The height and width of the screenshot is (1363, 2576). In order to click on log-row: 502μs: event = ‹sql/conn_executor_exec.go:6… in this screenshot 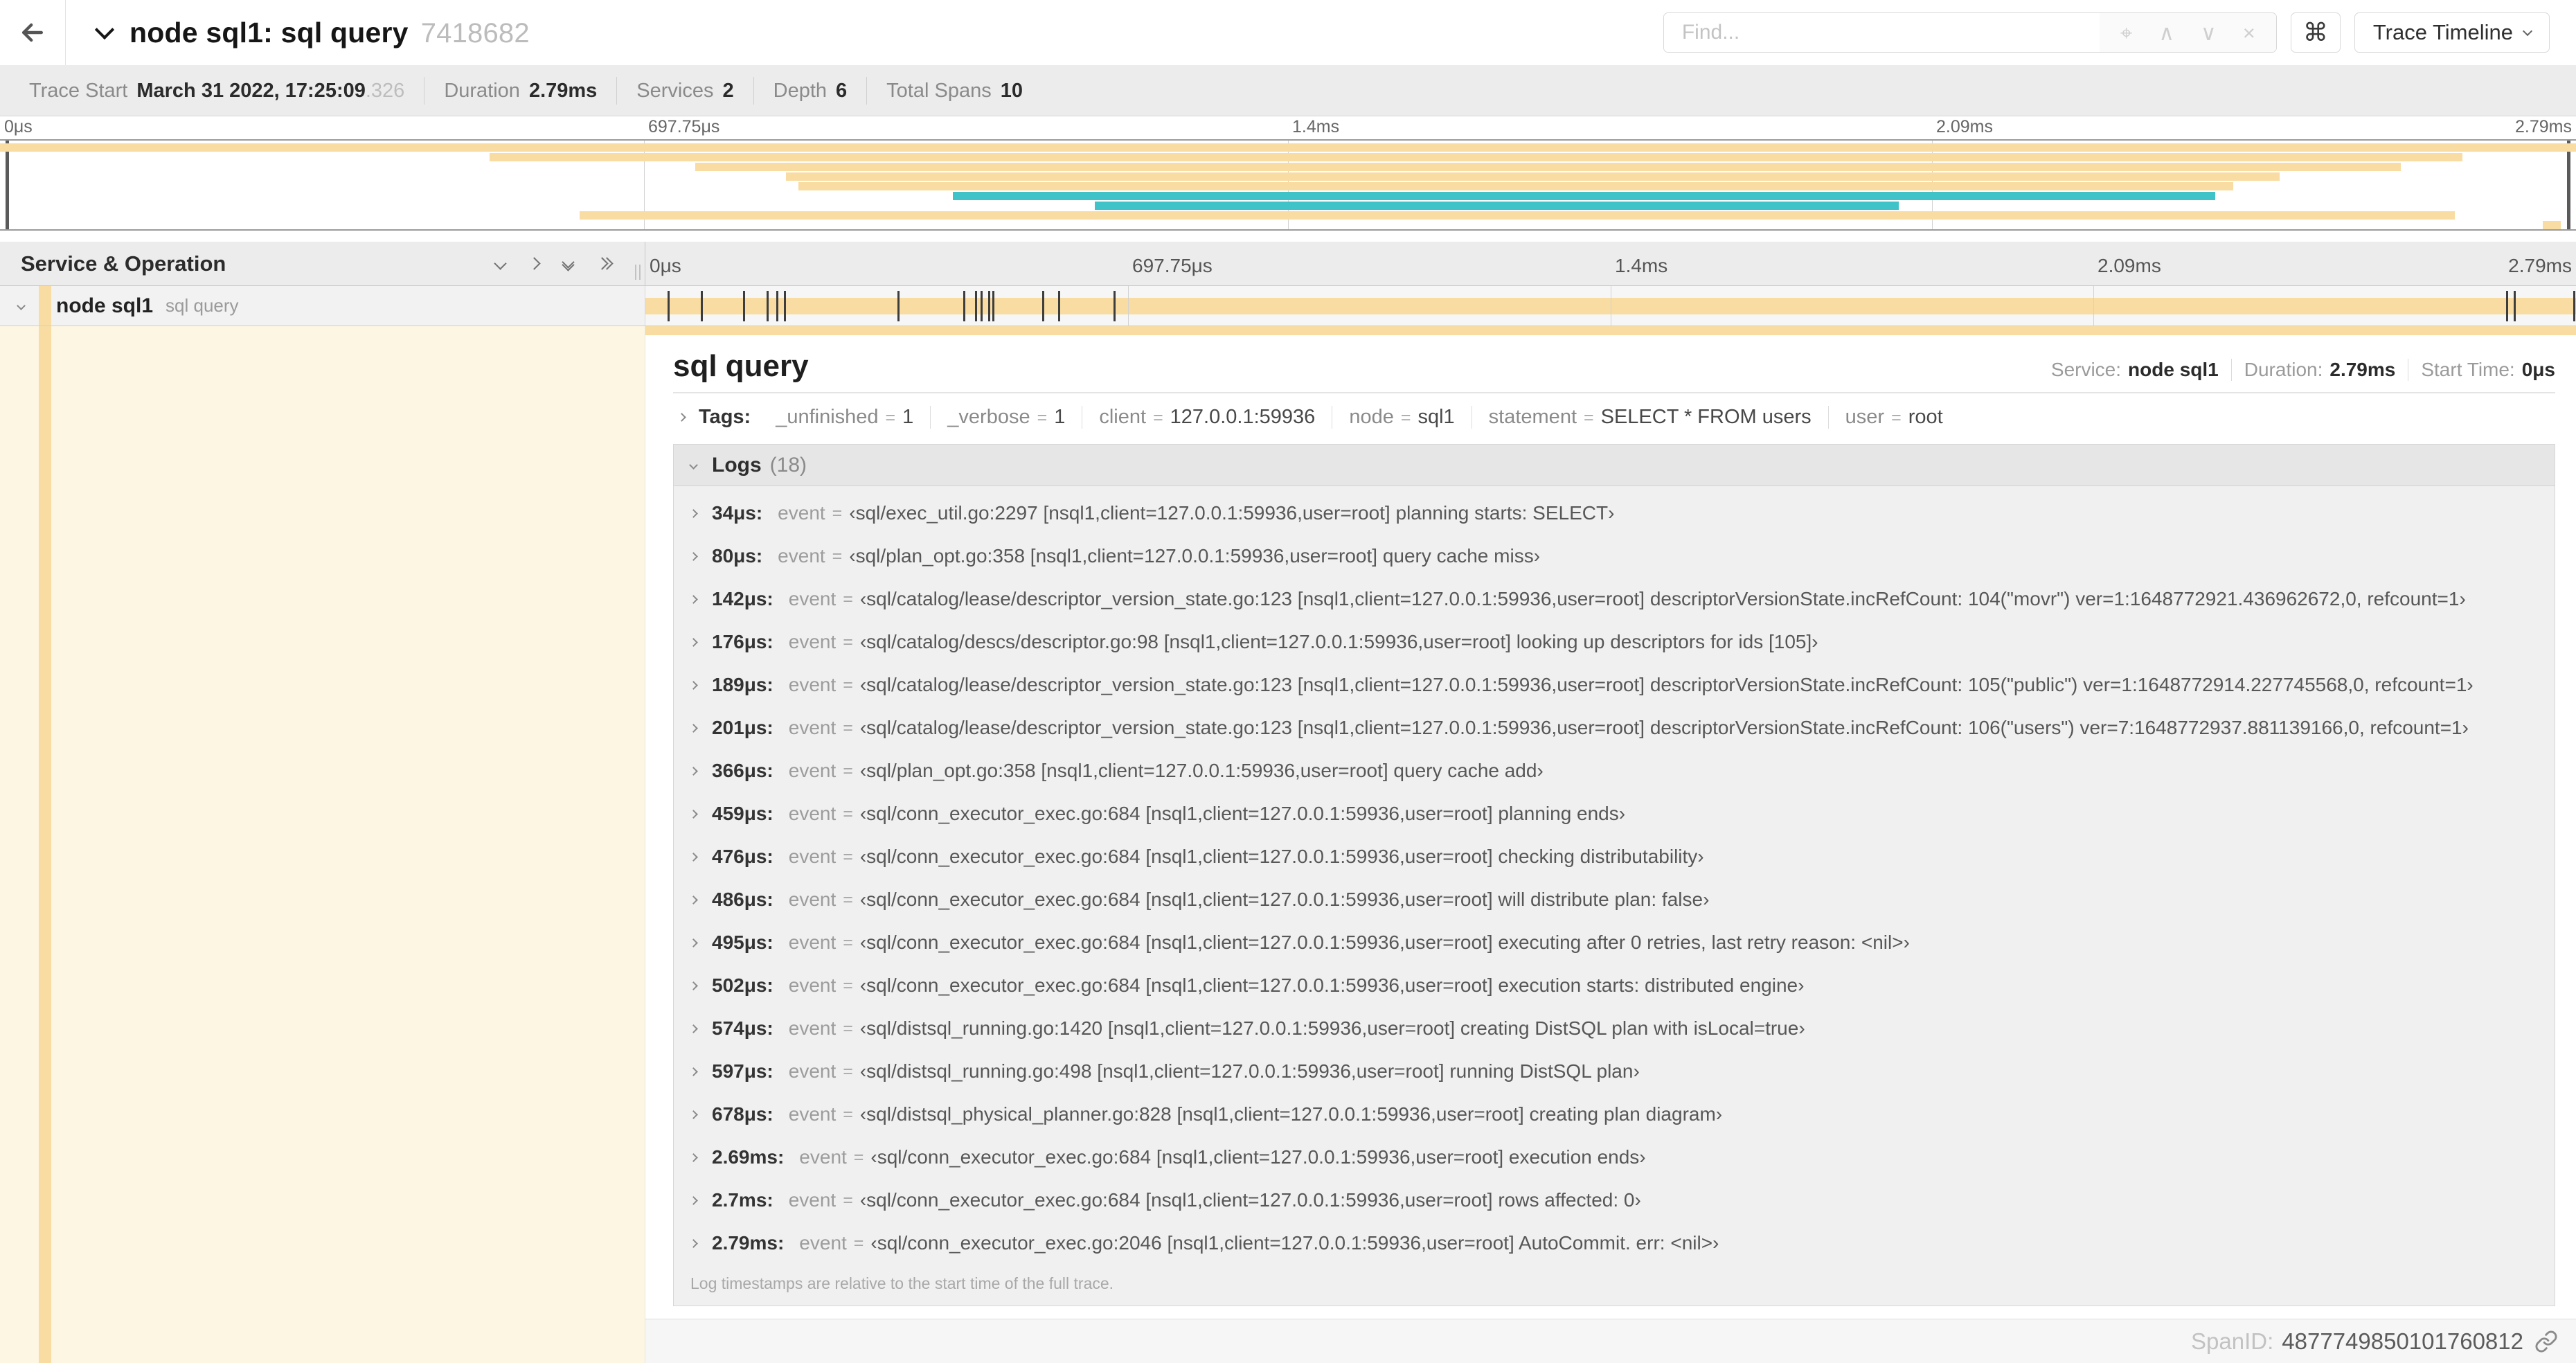, I will do `click(1615, 985)`.